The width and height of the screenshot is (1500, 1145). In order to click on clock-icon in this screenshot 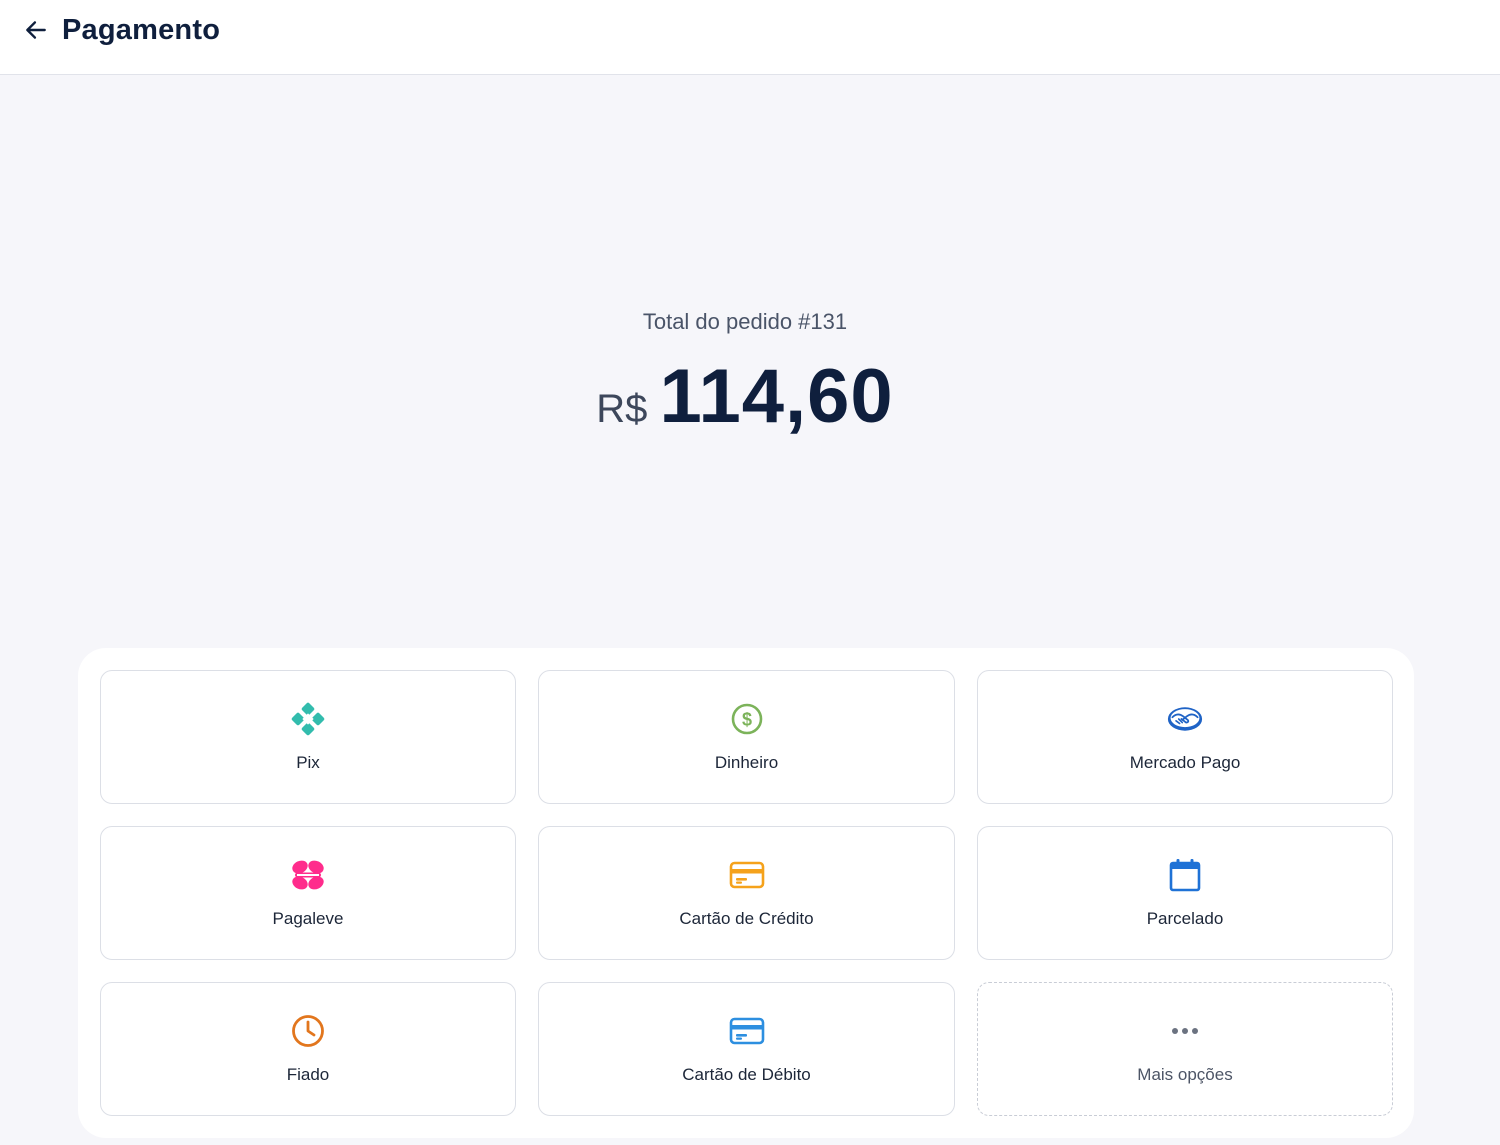, I will do `click(308, 1031)`.